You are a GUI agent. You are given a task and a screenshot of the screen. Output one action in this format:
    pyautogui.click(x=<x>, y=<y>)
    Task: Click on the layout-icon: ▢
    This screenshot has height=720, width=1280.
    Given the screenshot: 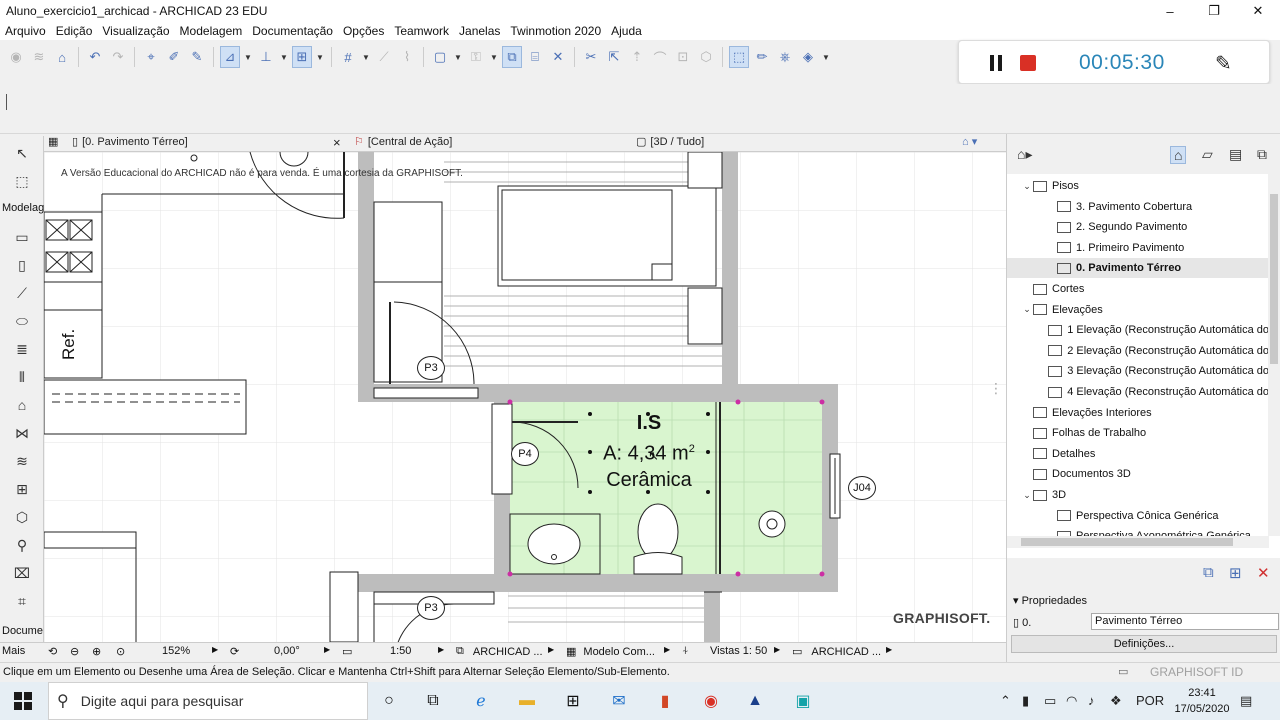 What is the action you would take?
    pyautogui.click(x=440, y=57)
    